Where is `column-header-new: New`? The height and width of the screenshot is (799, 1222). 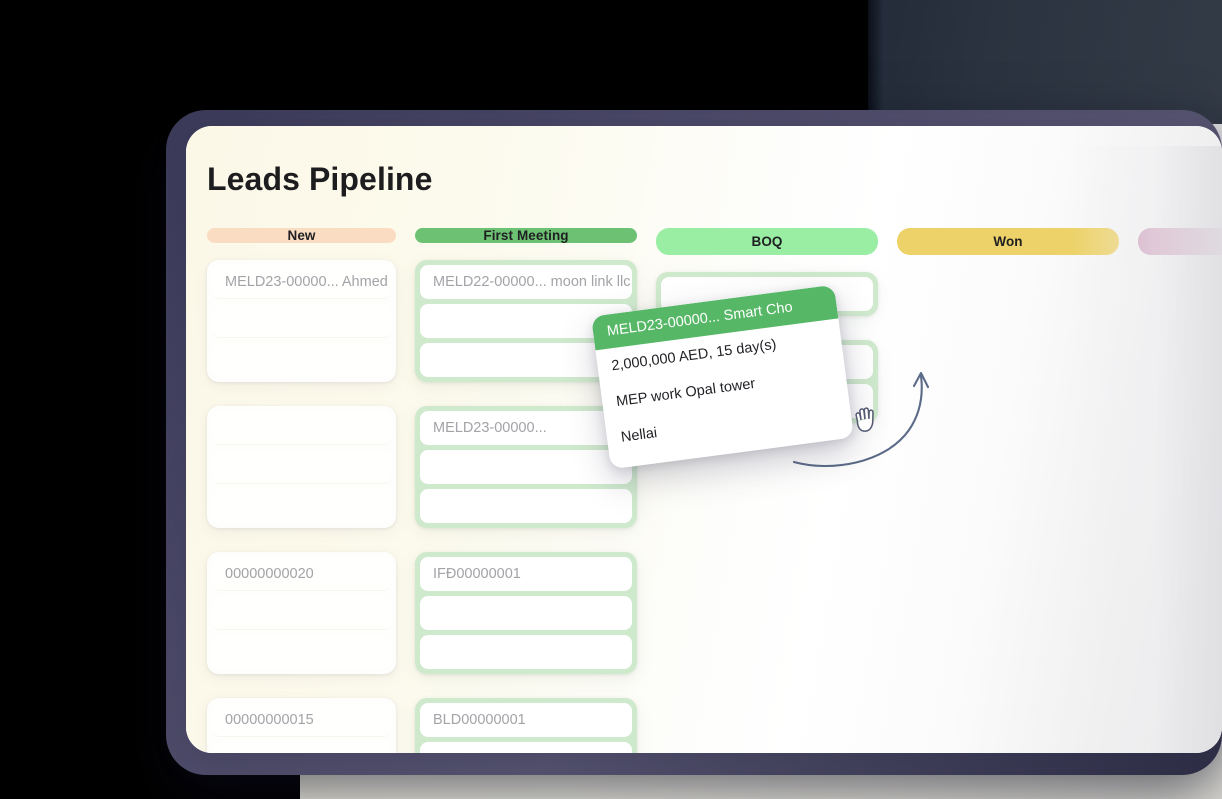
column-header-new: New is located at coordinates (301, 235).